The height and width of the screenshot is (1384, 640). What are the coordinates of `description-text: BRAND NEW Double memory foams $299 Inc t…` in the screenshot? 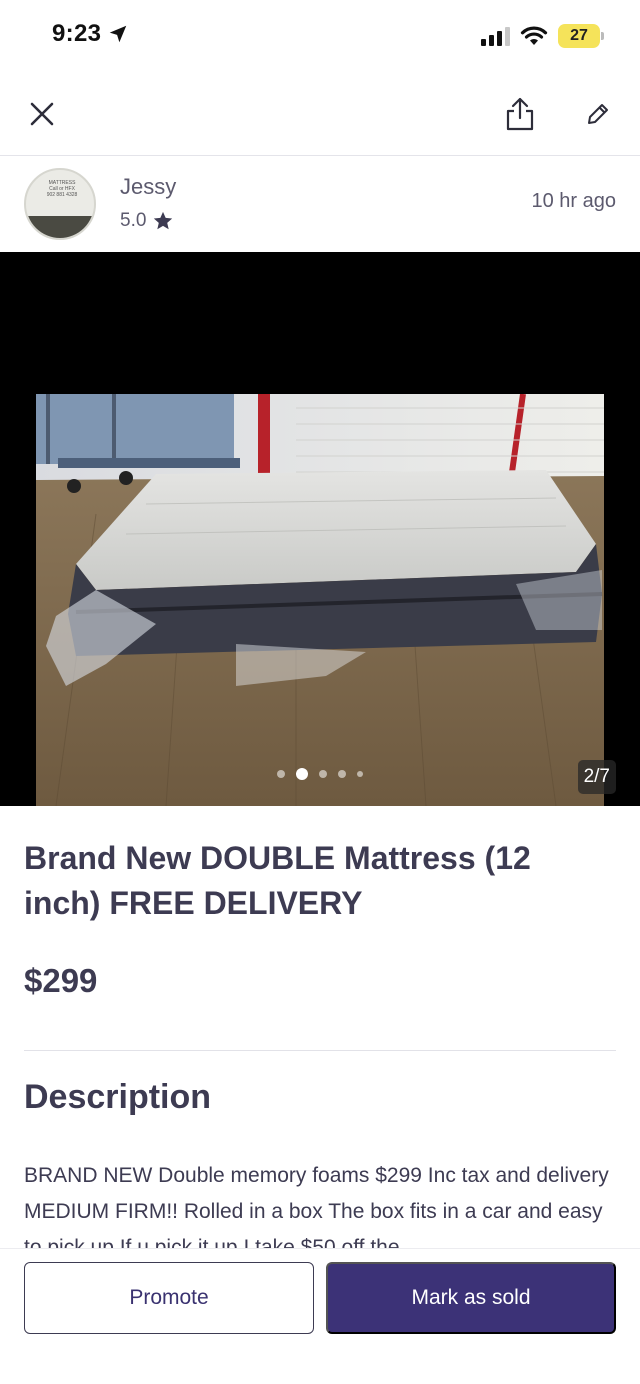 It's located at (316, 1207).